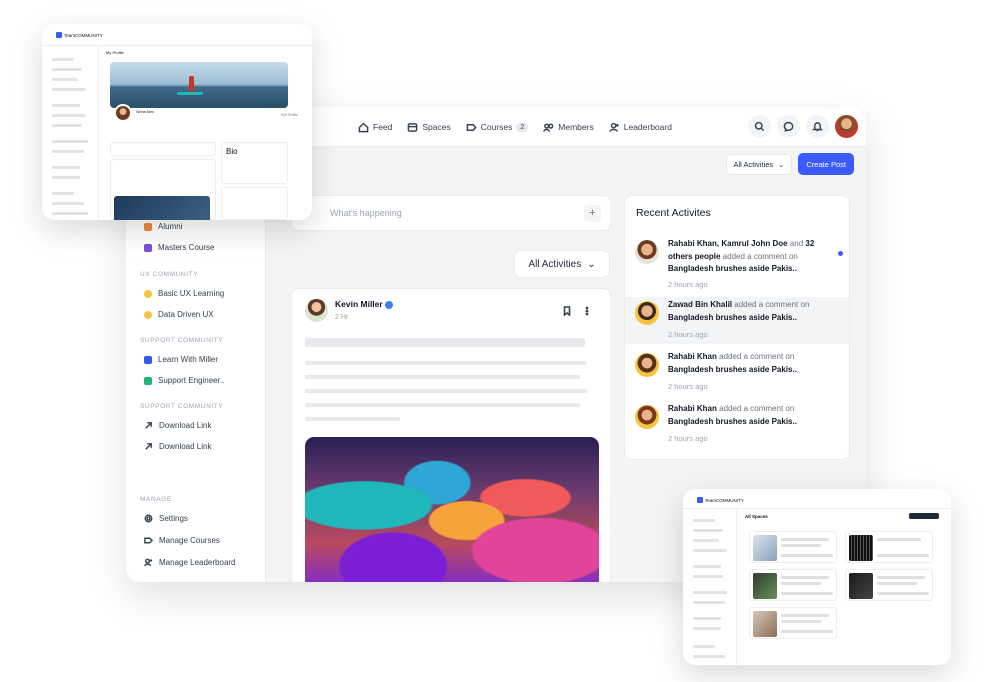  I want to click on sidebar-item-label: Learn With Miller, so click(188, 359).